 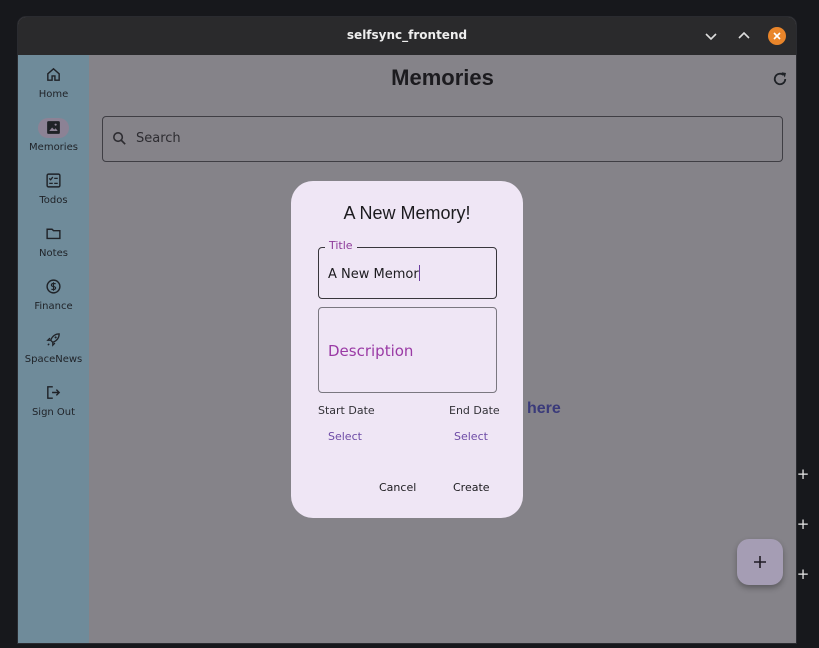 I want to click on plus-icon, so click(x=760, y=562).